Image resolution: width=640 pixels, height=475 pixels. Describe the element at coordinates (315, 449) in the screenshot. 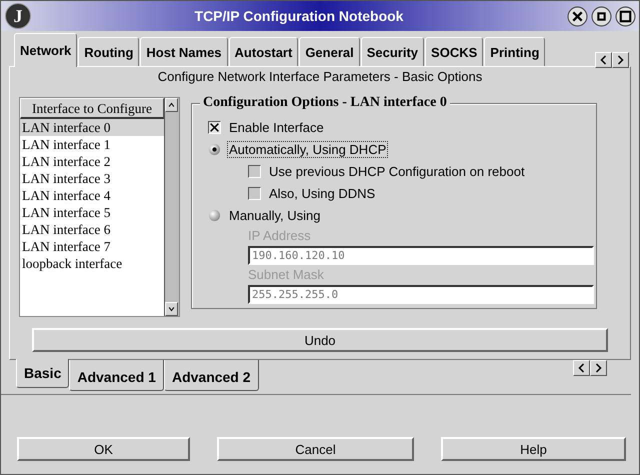

I see `dialog-button: Cancel` at that location.